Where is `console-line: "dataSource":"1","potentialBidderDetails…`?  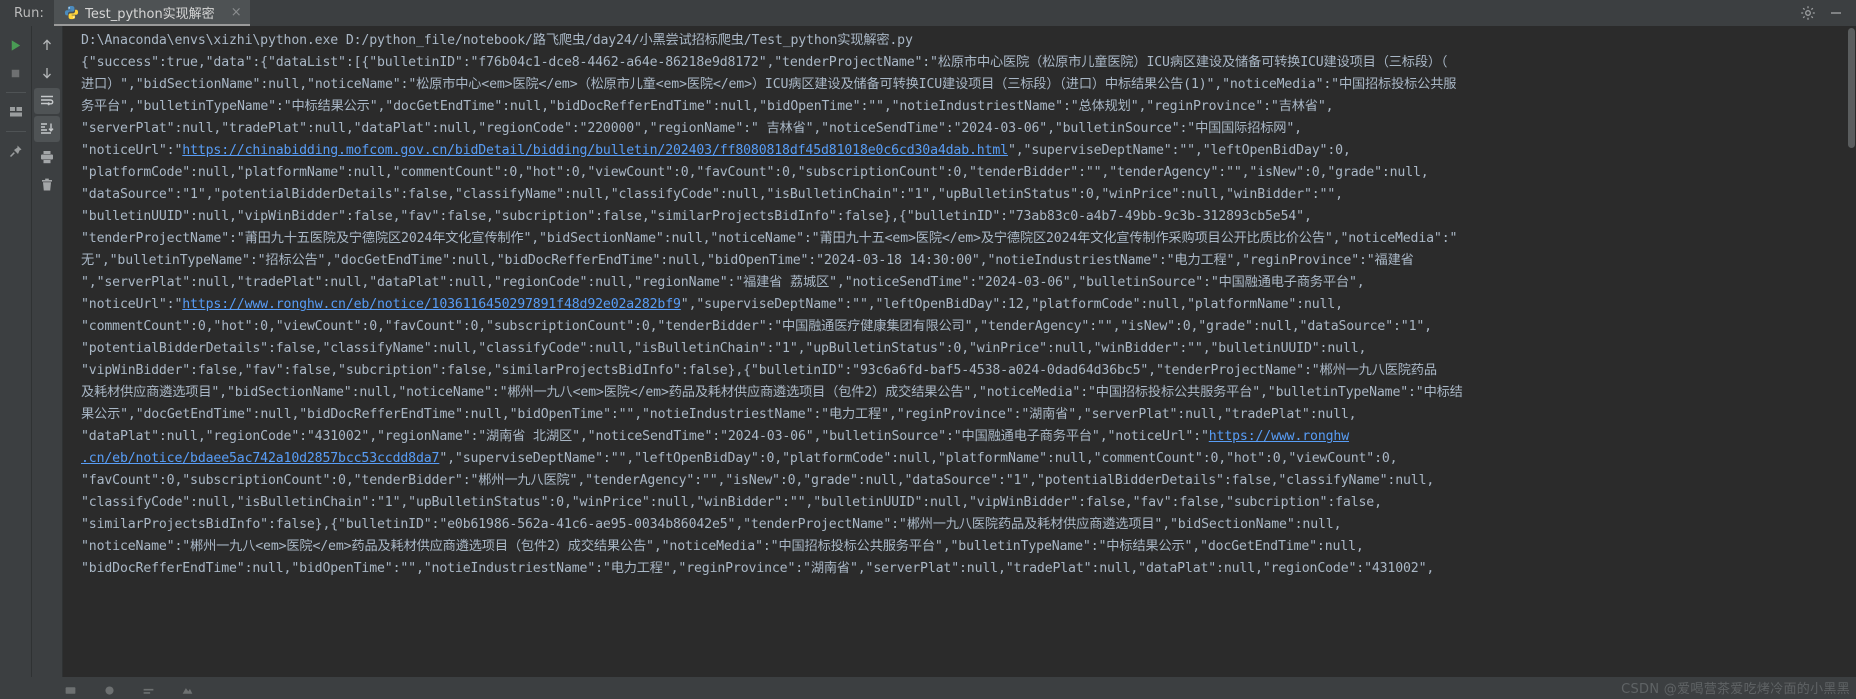 console-line: "dataSource":"1","potentialBidderDetails… is located at coordinates (959, 195).